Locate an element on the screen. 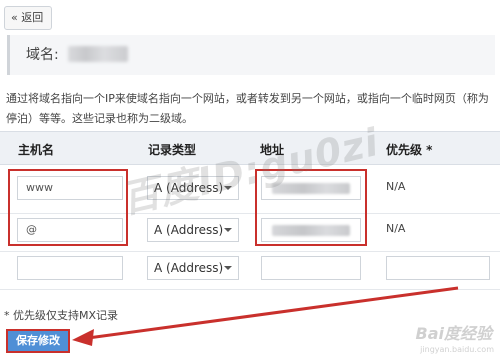 This screenshot has width=500, height=356. arrow-shaft is located at coordinates (273, 313).